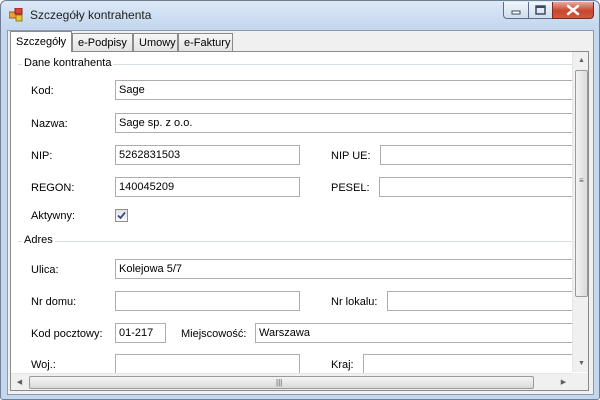  I want to click on tab-label: e-Podpisy, so click(102, 43).